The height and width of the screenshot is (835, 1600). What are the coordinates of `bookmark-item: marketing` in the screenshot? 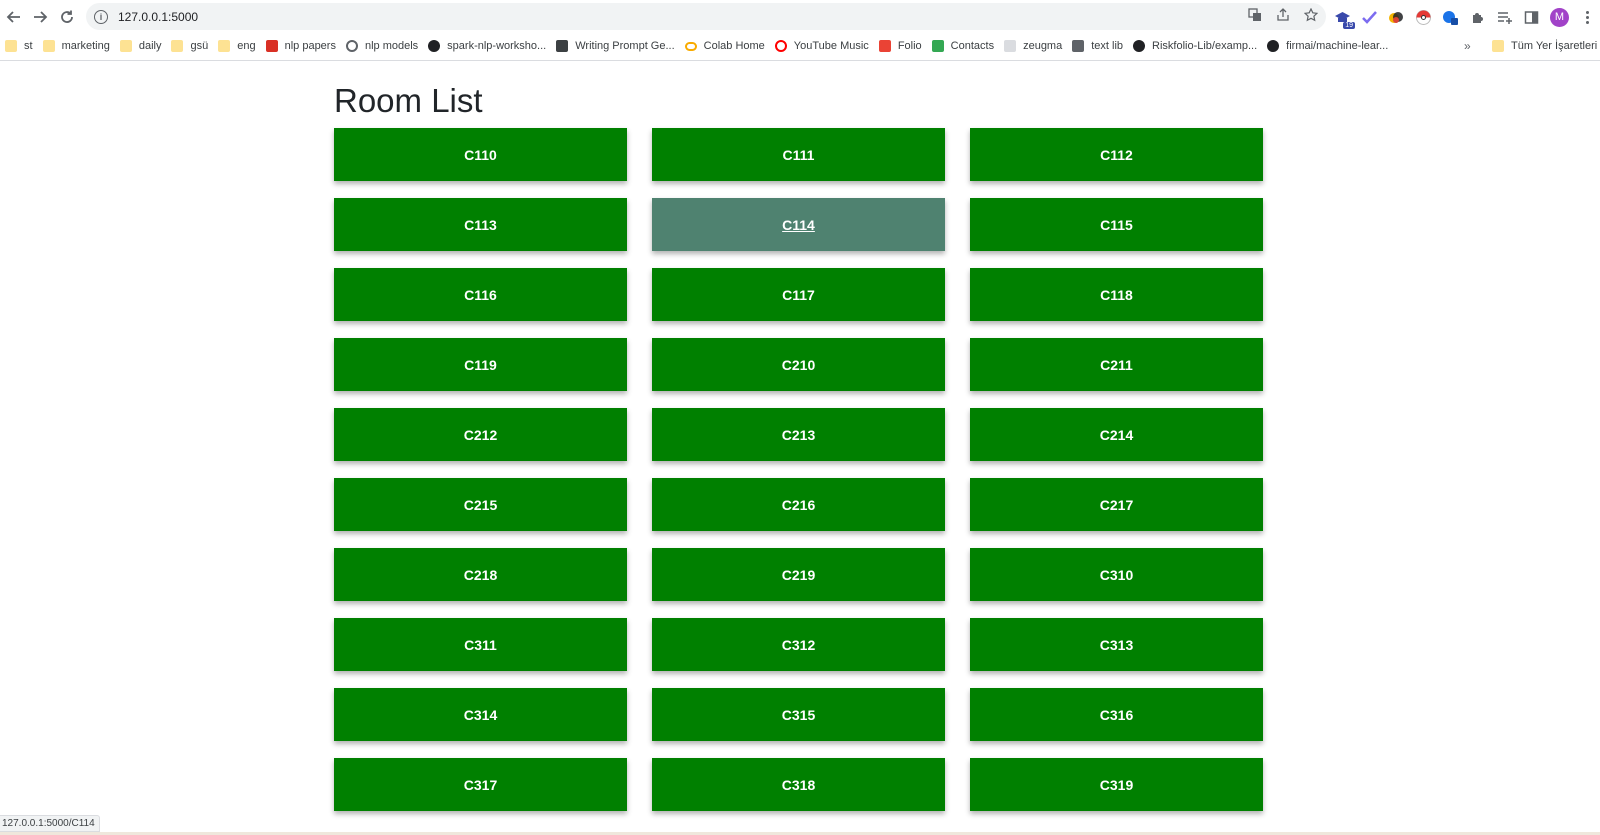 It's located at (76, 46).